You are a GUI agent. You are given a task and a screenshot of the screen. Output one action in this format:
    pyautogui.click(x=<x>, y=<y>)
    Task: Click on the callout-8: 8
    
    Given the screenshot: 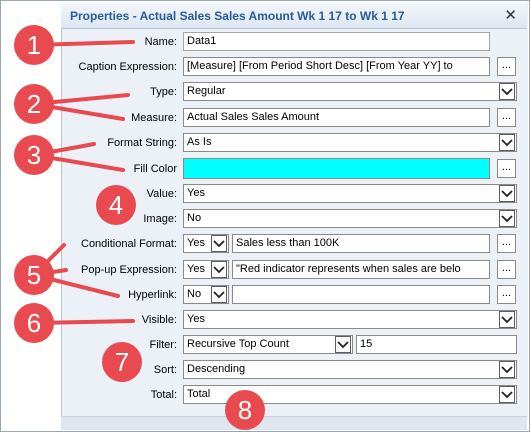 What is the action you would take?
    pyautogui.click(x=245, y=410)
    